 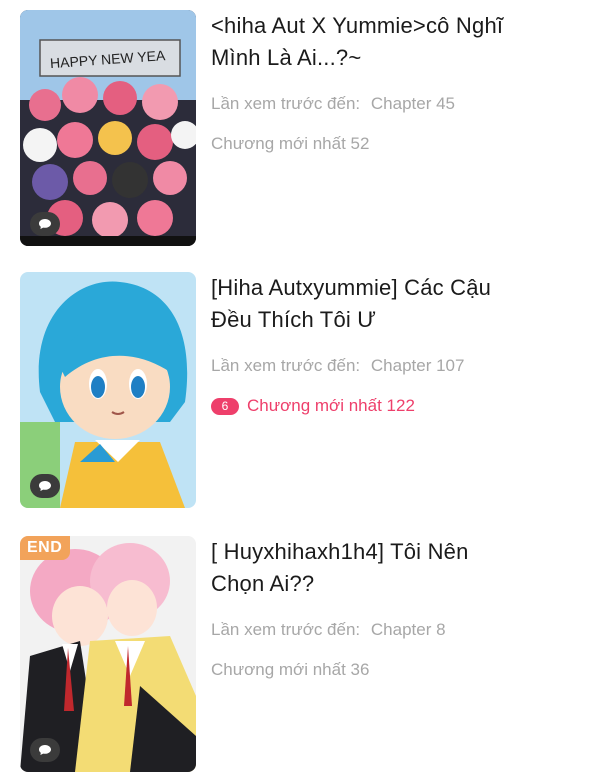 I want to click on new-chapters-badge: 6, so click(x=225, y=406).